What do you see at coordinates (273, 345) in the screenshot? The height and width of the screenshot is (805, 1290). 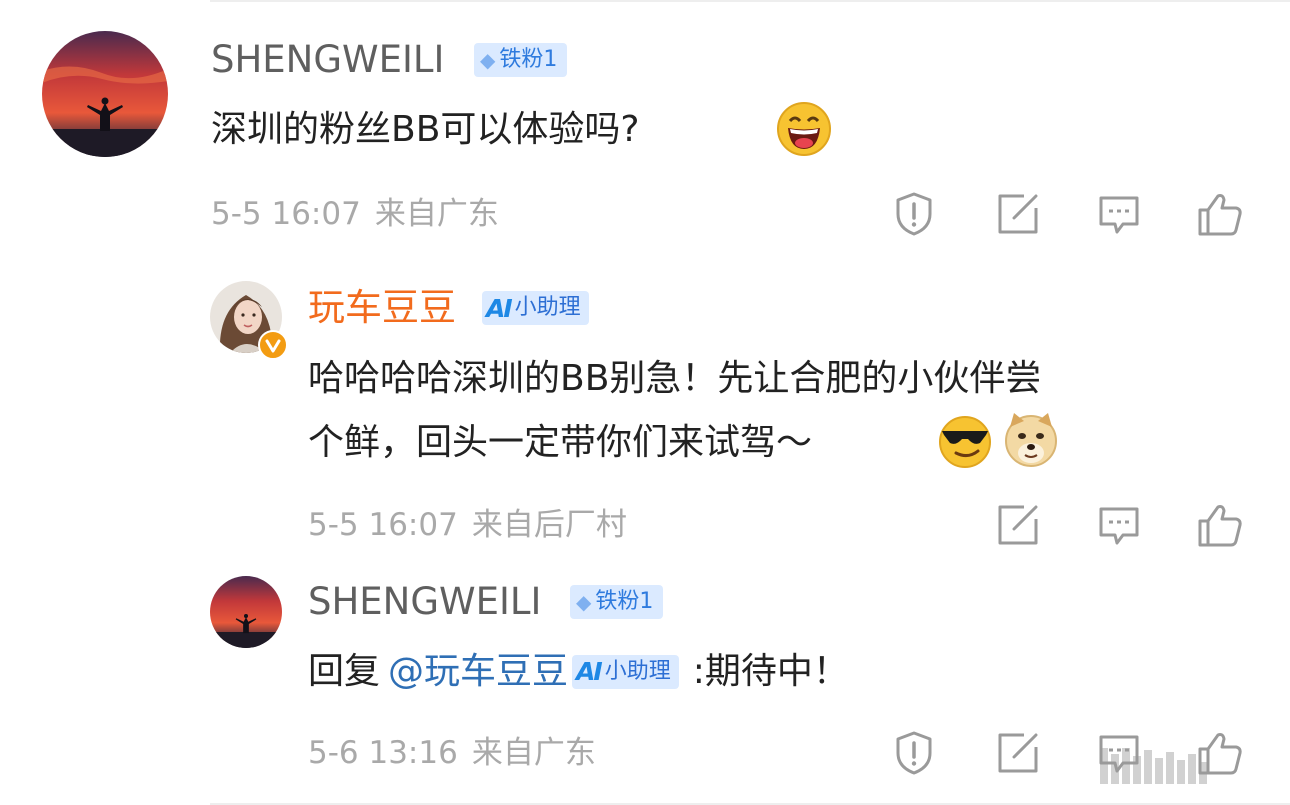 I see `verified-badge-icon` at bounding box center [273, 345].